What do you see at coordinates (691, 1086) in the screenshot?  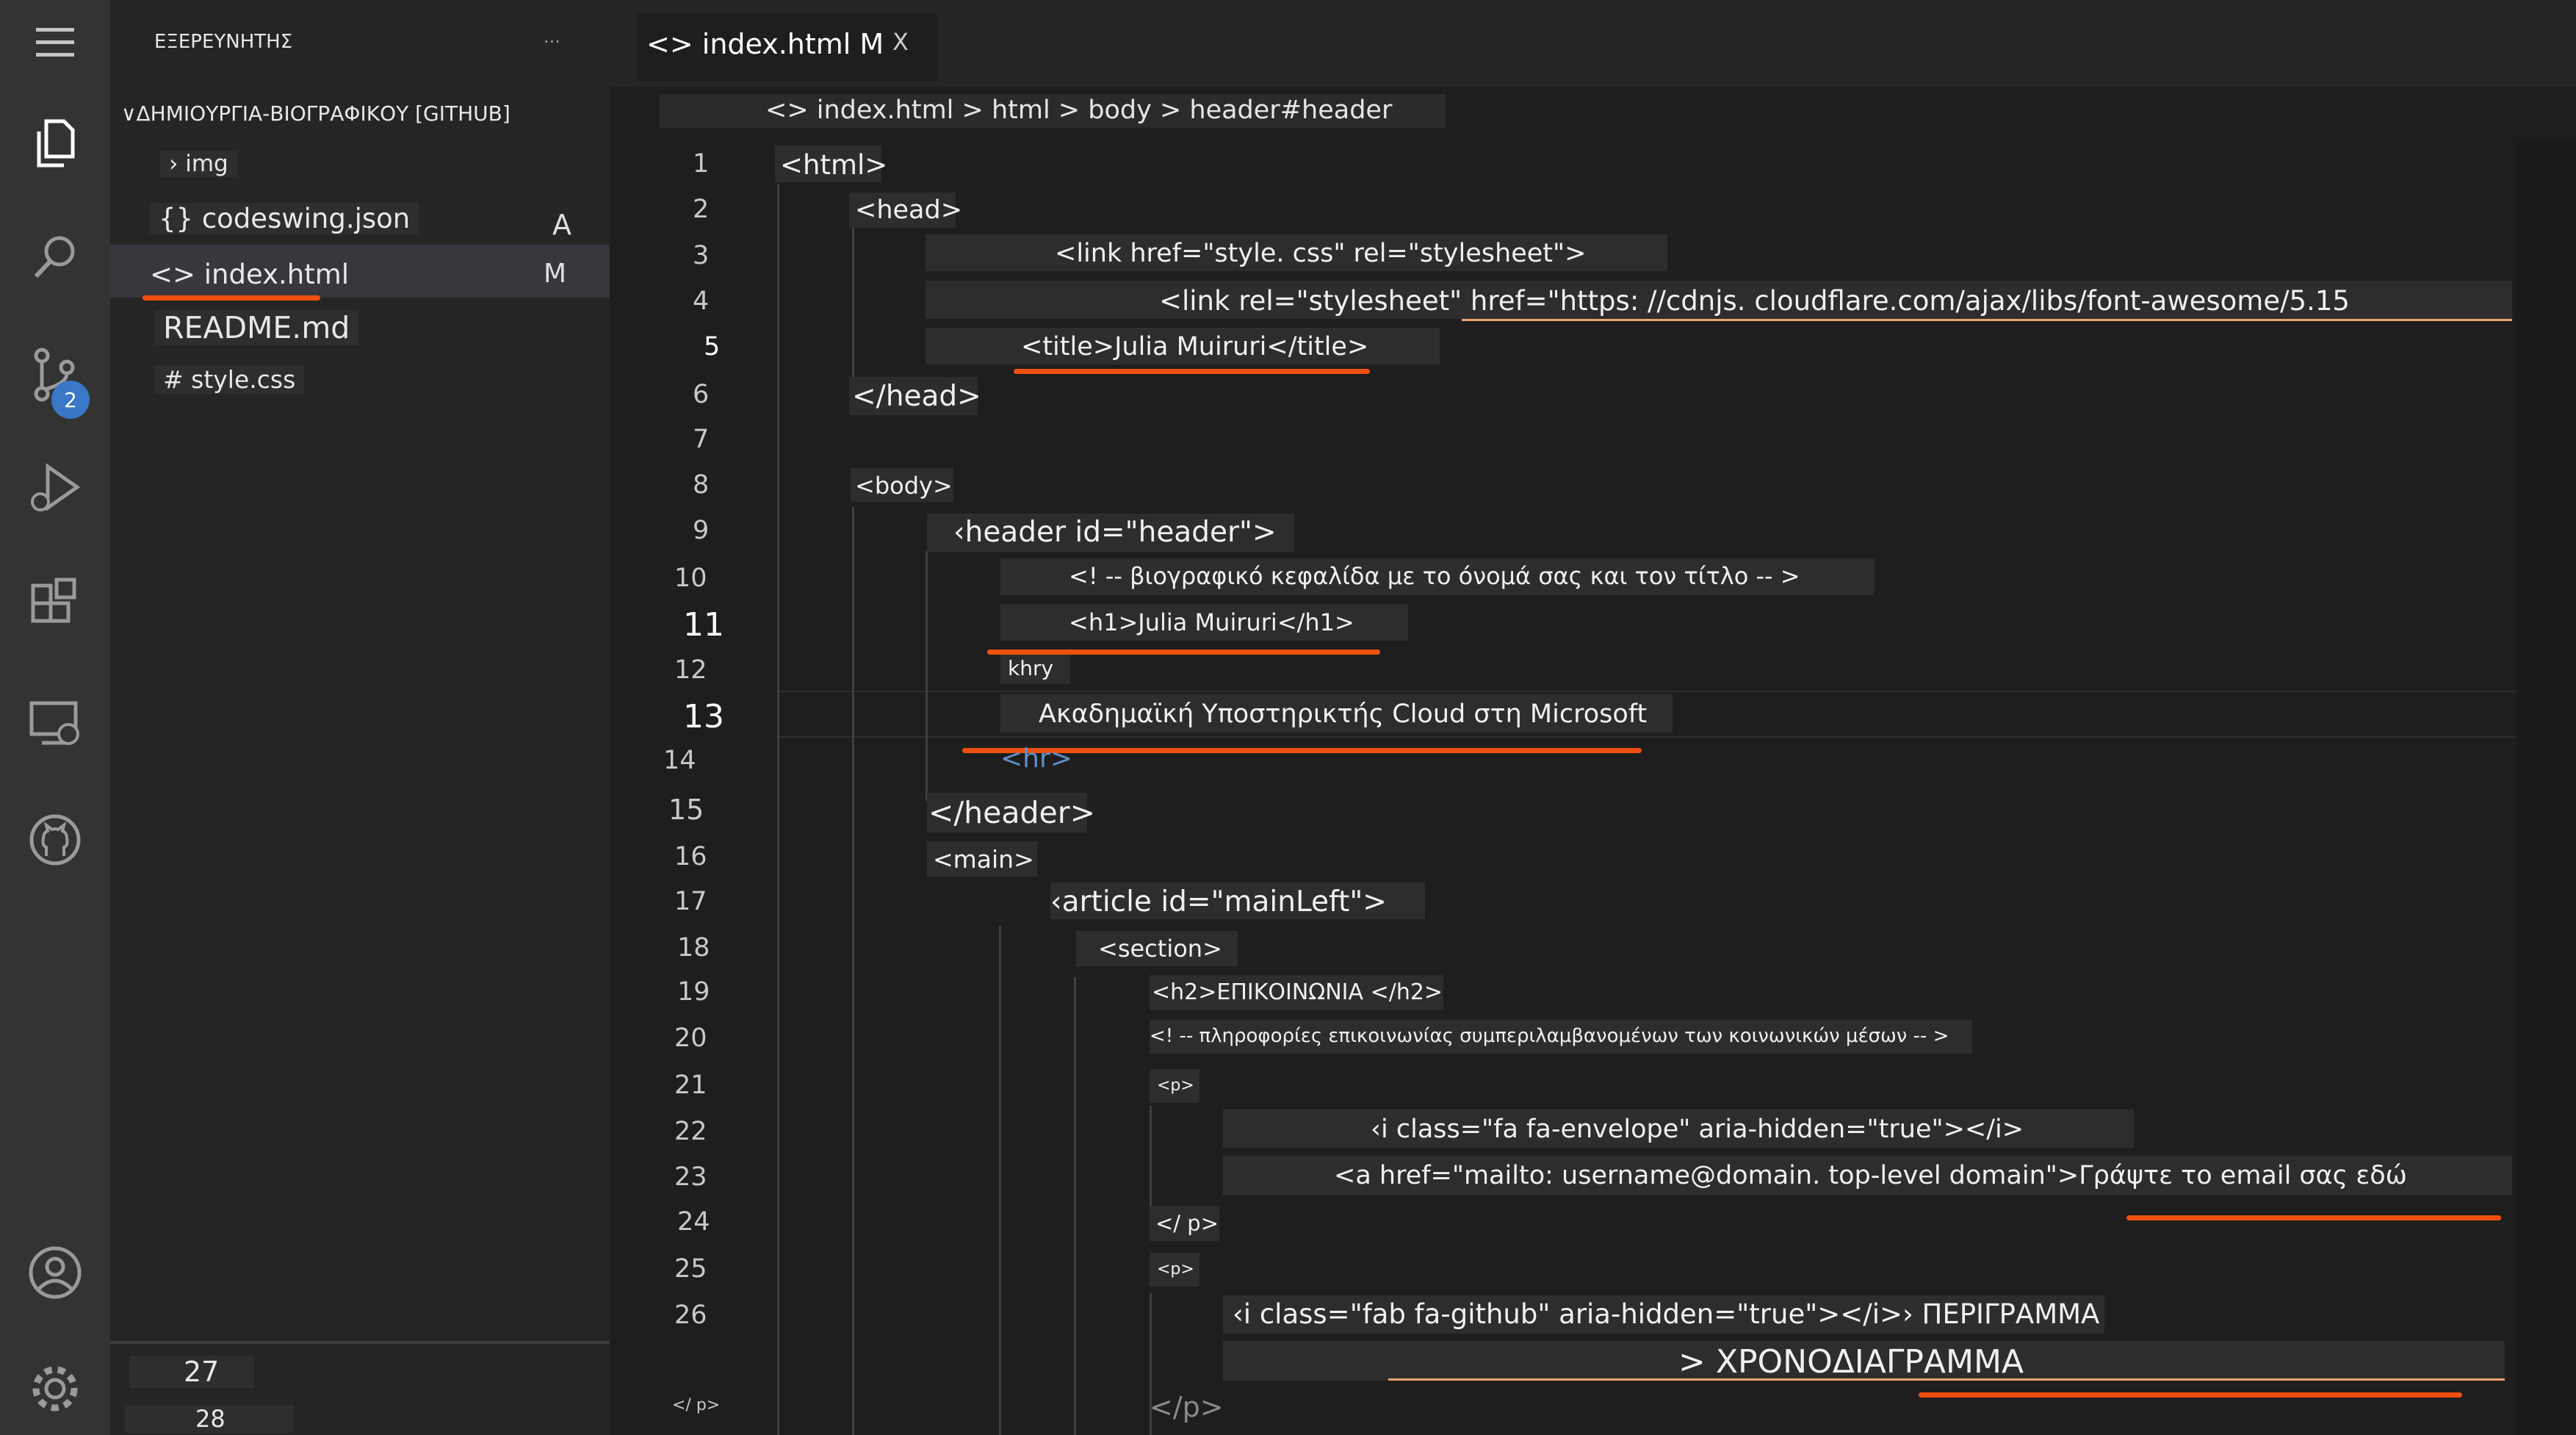 I see `line-number: 21` at bounding box center [691, 1086].